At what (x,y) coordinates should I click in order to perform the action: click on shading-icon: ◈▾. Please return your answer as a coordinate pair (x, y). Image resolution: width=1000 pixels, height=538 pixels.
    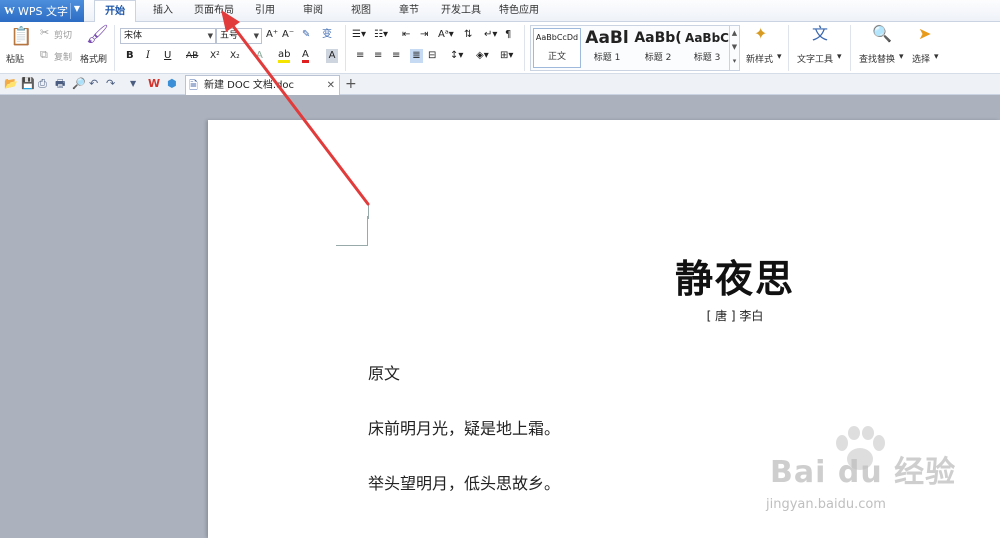
    Looking at the image, I should click on (482, 56).